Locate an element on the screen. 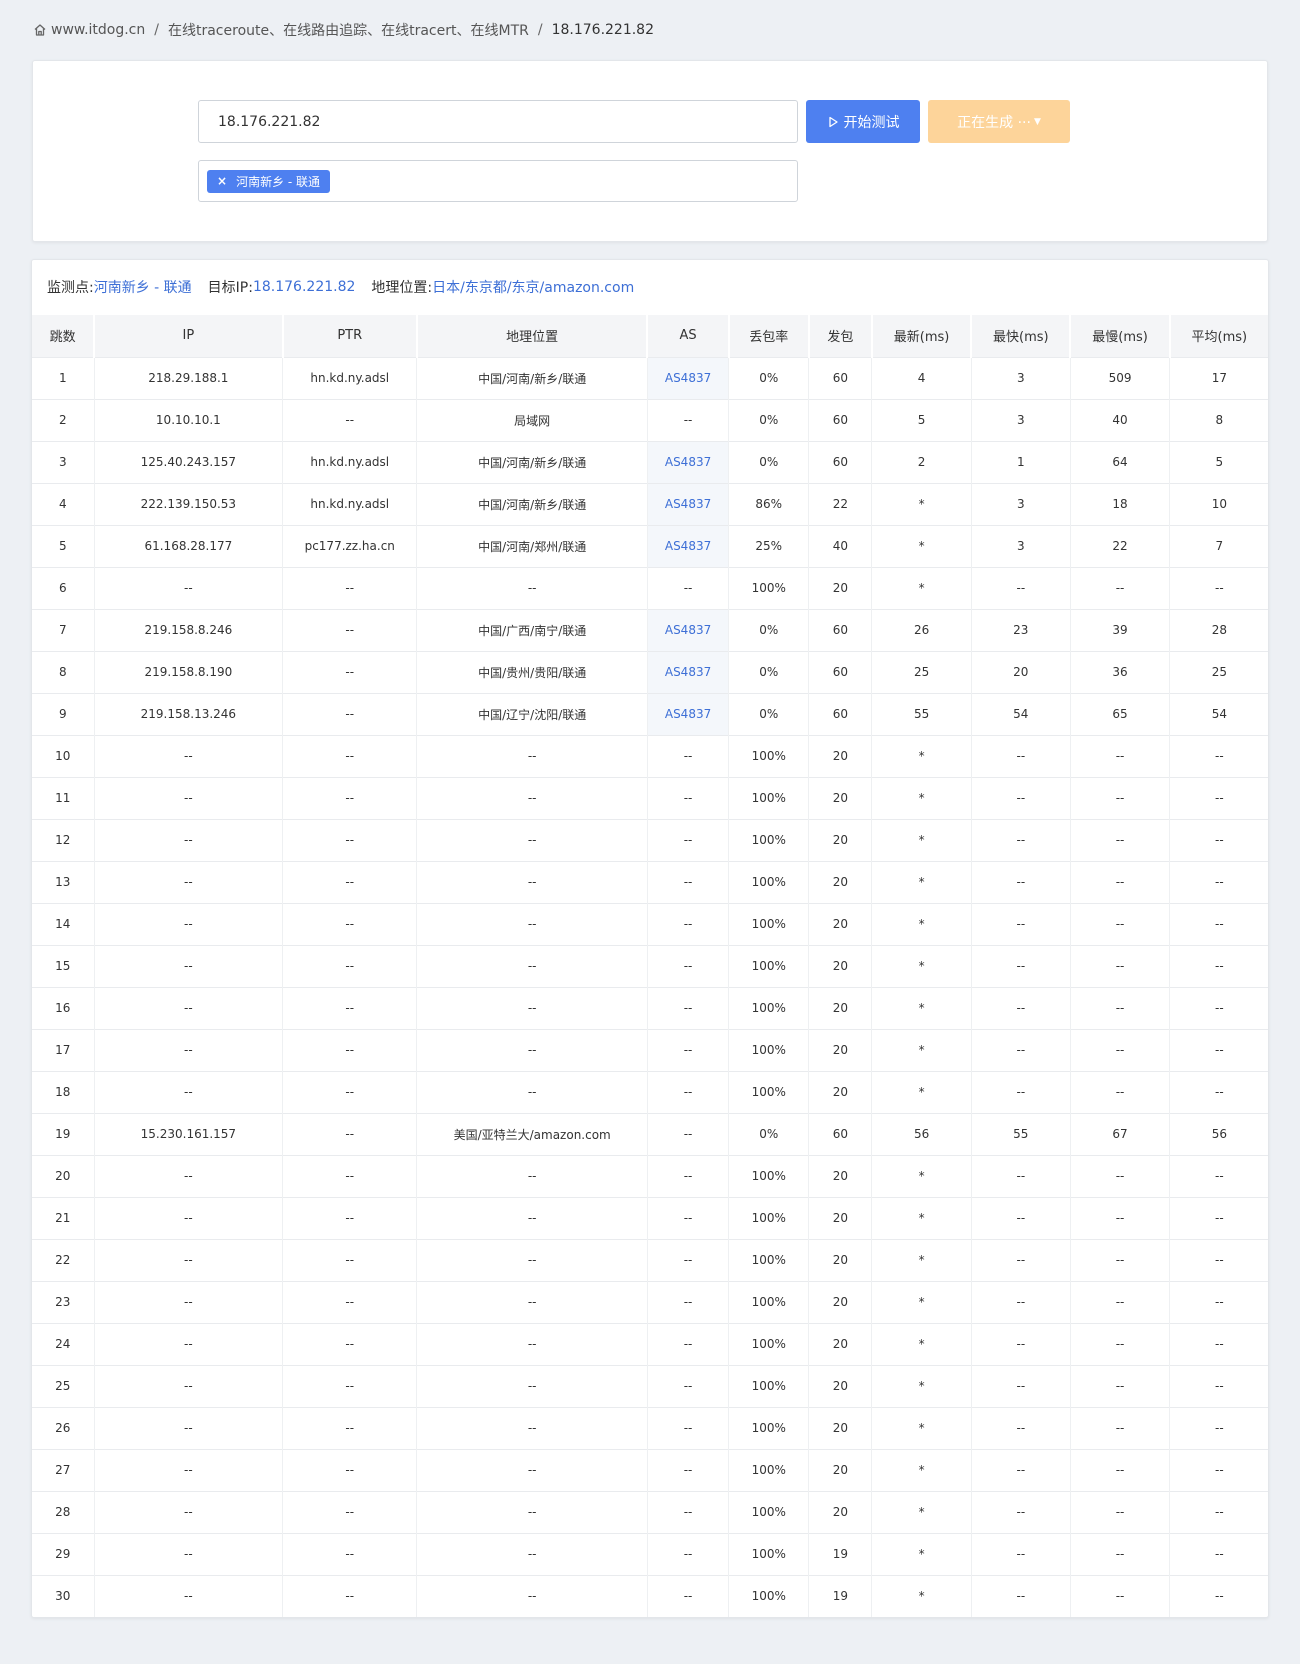  cell-geo: 局域网 is located at coordinates (532, 419).